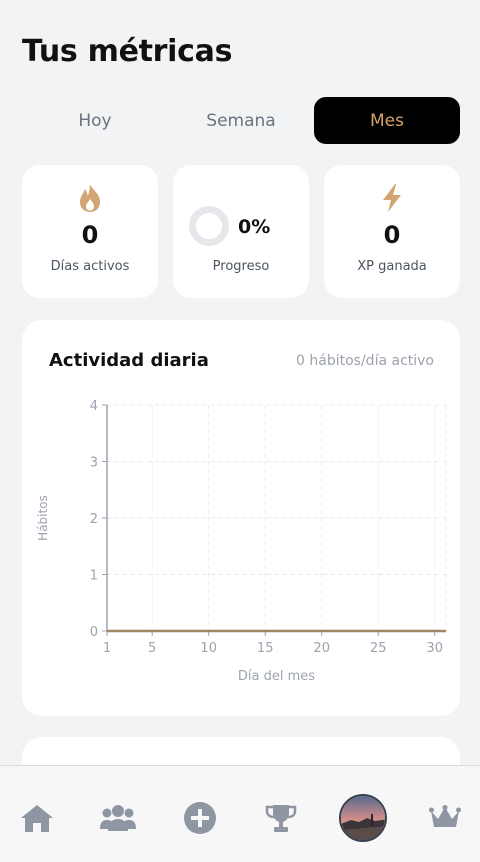 The height and width of the screenshot is (862, 480). What do you see at coordinates (276, 676) in the screenshot?
I see `x-axis-label: Día del mes` at bounding box center [276, 676].